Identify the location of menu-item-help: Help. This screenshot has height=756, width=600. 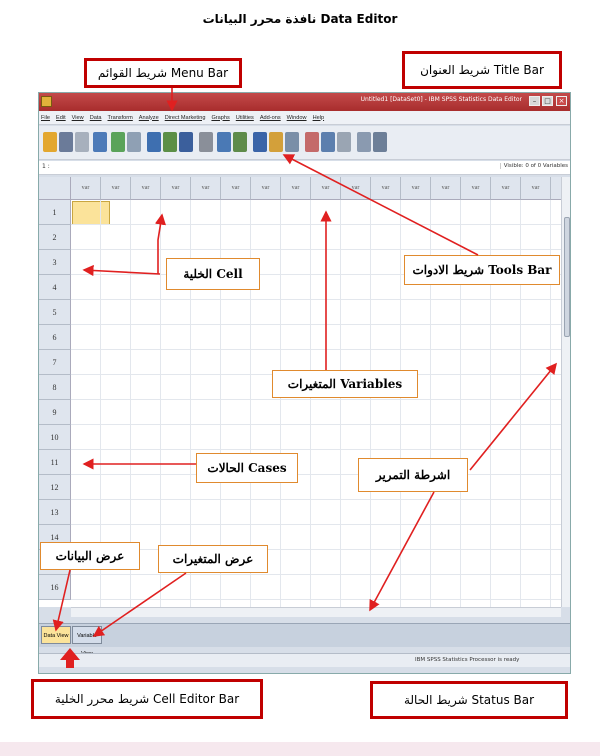
(319, 118).